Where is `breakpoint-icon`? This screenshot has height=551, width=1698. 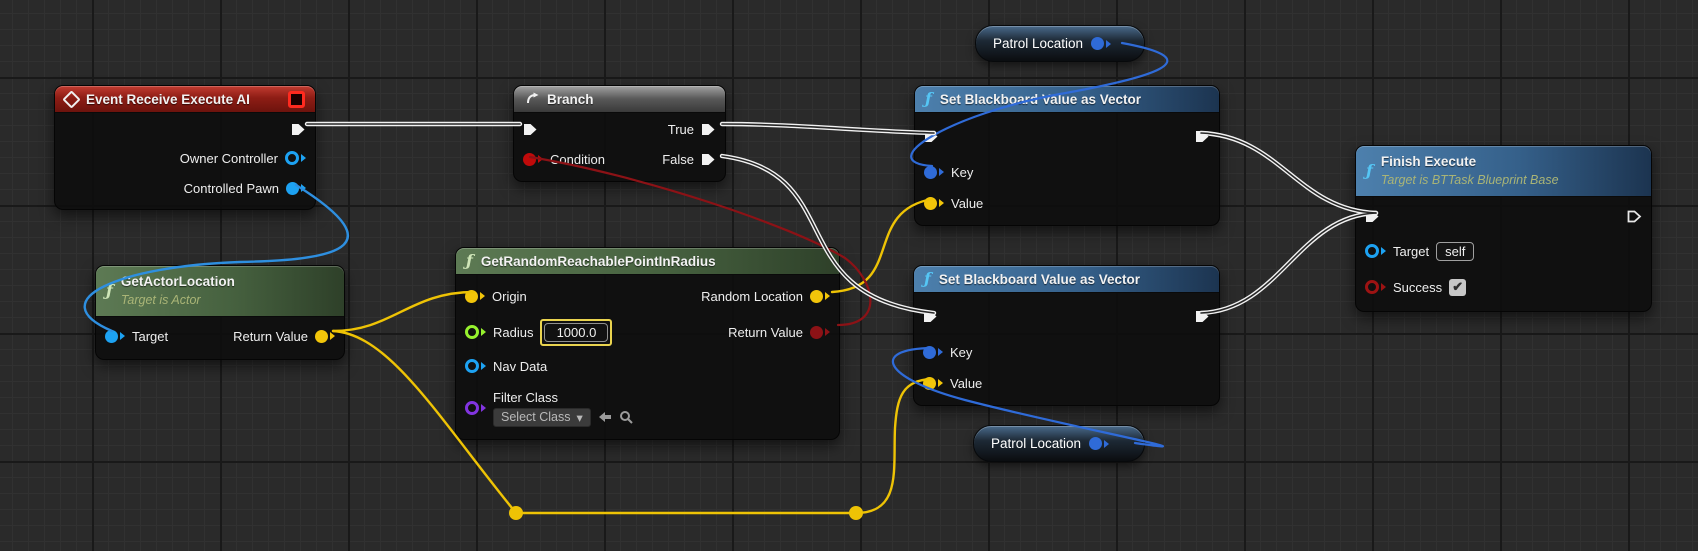 breakpoint-icon is located at coordinates (296, 99).